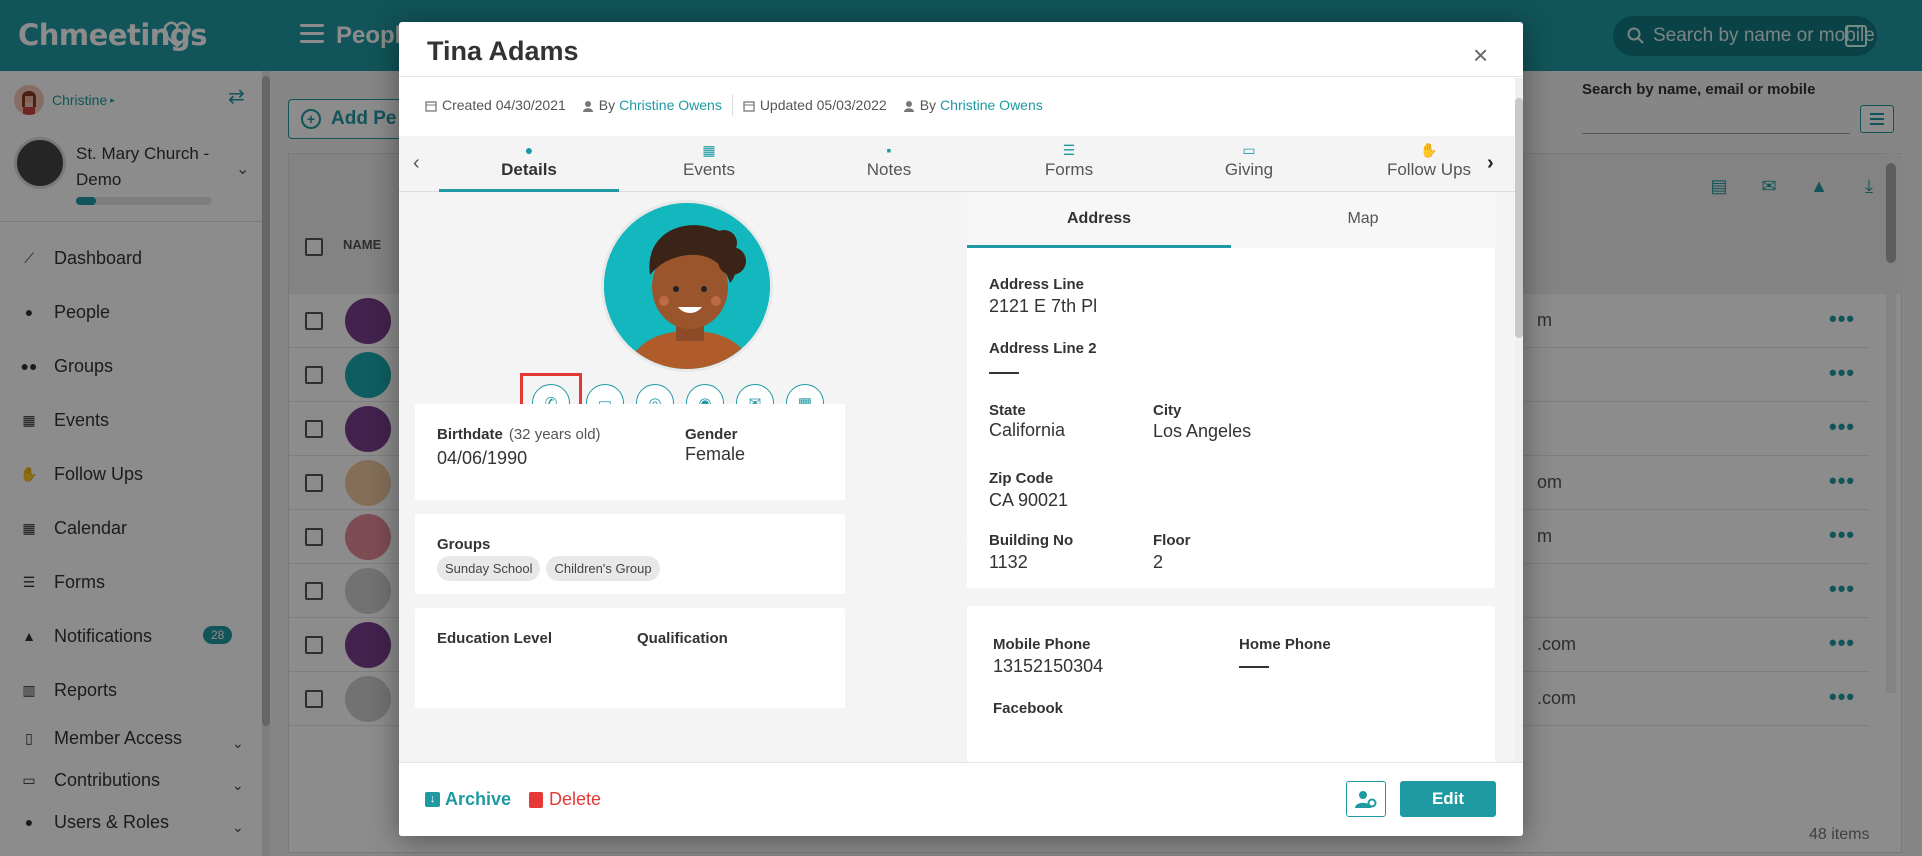  Describe the element at coordinates (1007, 410) in the screenshot. I see `state-label: State` at that location.